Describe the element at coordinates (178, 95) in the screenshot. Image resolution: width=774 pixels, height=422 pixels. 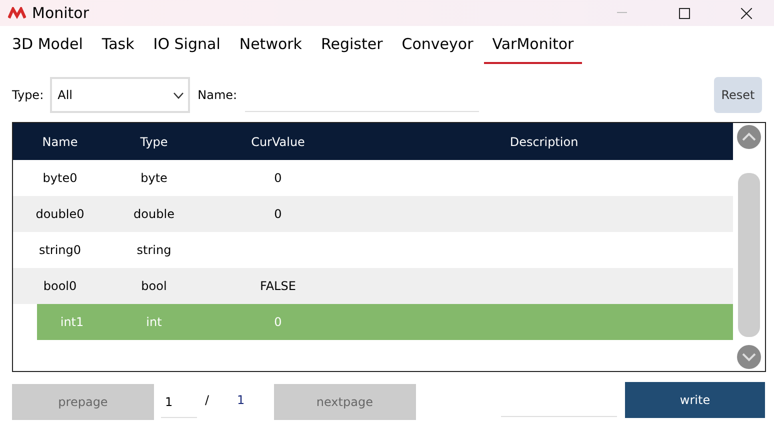
I see `chevron-down-icon` at that location.